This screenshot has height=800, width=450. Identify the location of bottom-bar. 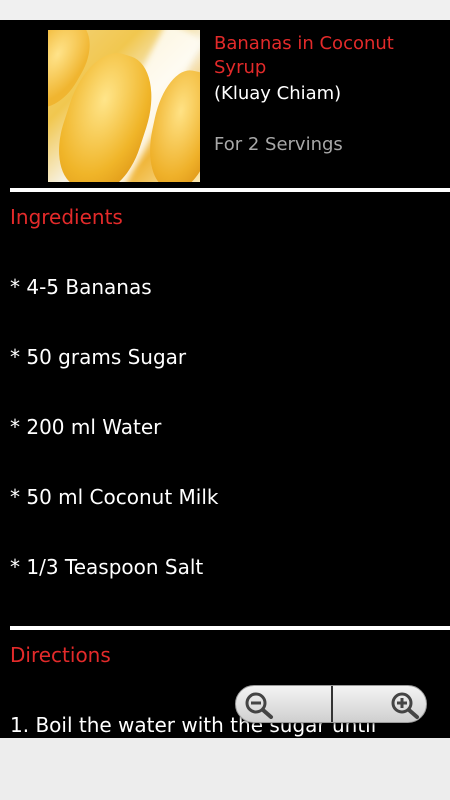
(225, 769).